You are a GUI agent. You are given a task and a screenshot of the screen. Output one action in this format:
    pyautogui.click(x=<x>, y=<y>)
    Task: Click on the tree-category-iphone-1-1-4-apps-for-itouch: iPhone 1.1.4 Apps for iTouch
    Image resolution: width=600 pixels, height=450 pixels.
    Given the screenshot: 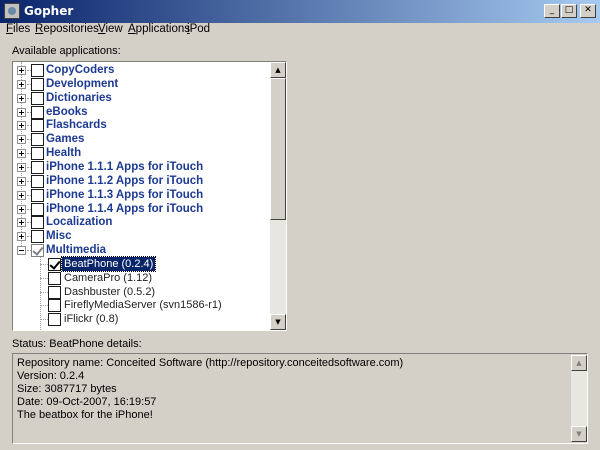 What is the action you would take?
    pyautogui.click(x=141, y=209)
    